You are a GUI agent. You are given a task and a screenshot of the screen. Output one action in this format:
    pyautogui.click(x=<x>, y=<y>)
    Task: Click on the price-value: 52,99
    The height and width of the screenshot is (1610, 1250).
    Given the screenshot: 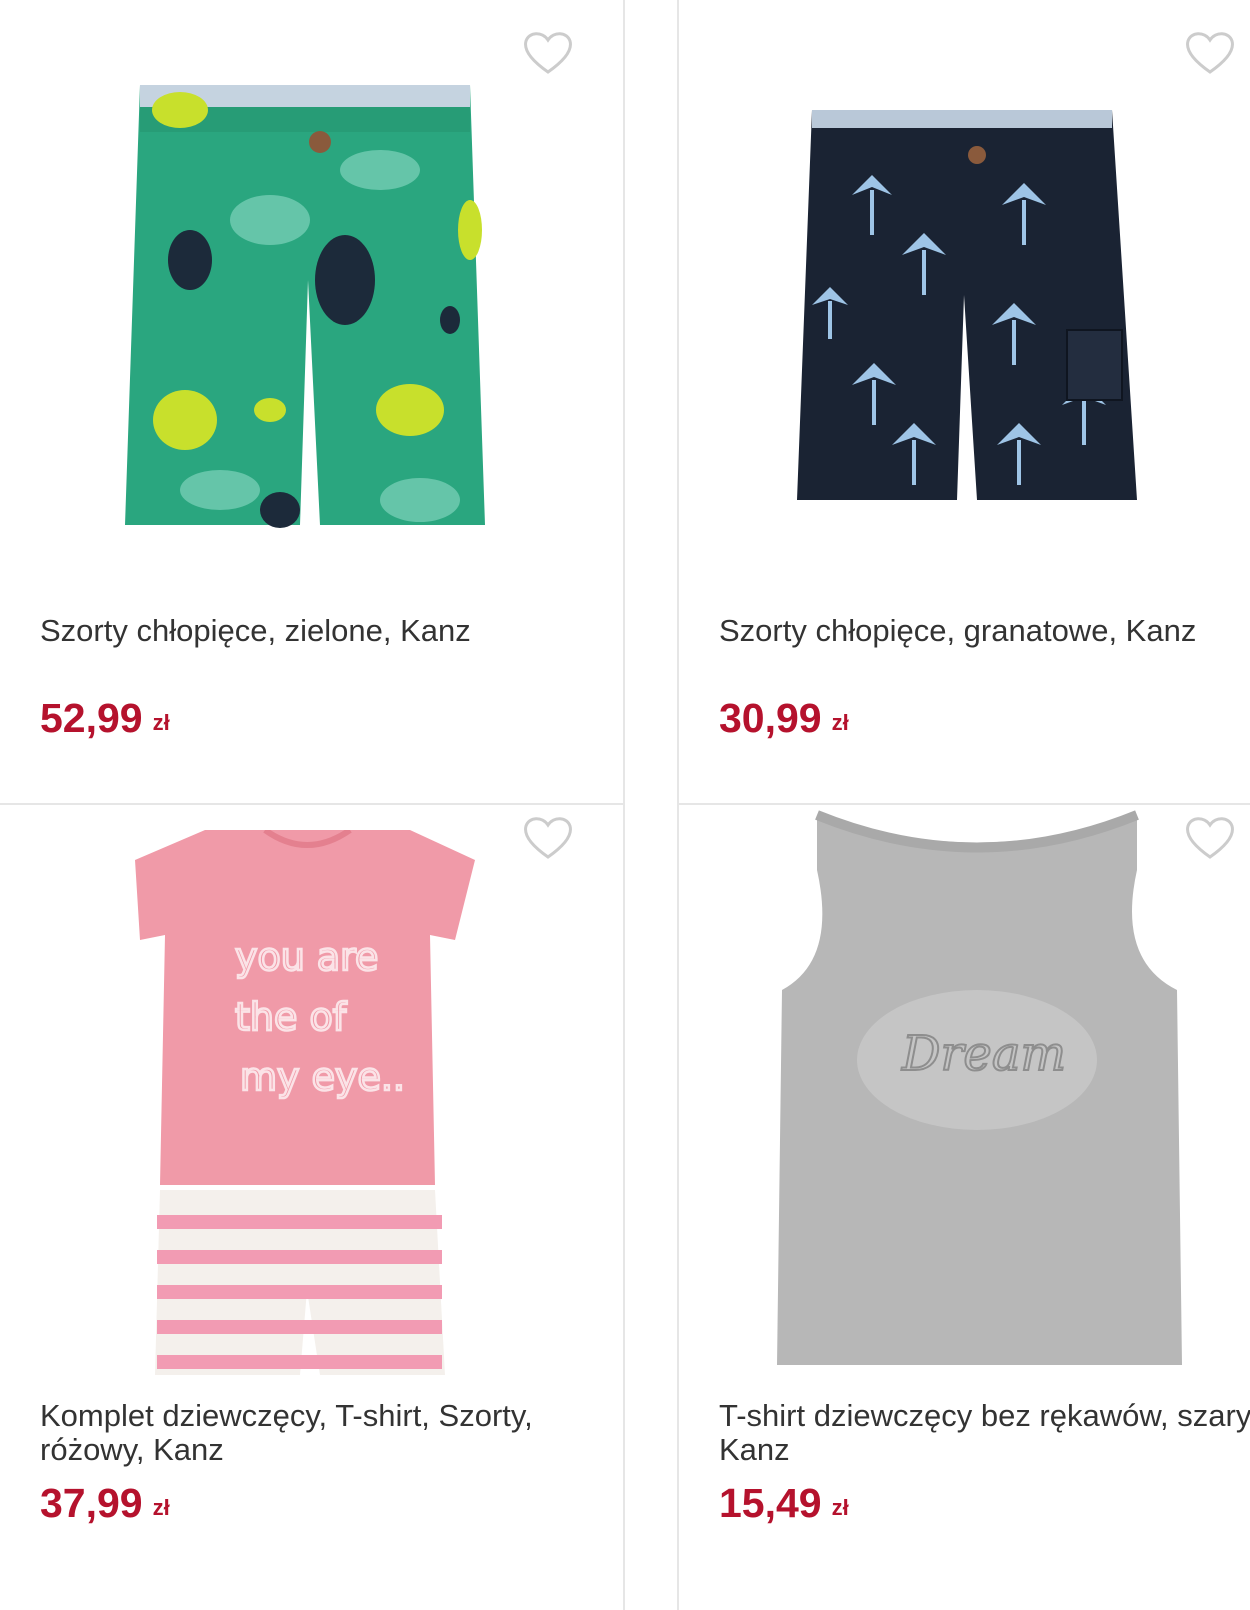 What is the action you would take?
    pyautogui.click(x=91, y=718)
    